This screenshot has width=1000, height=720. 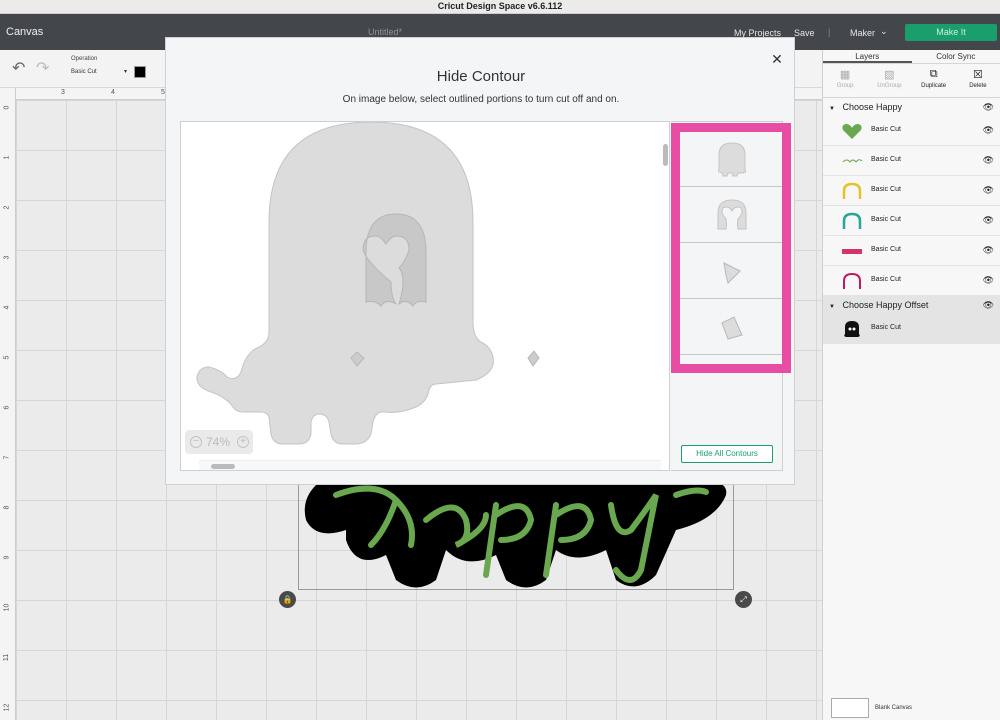 I want to click on zoom-control: − 74% +, so click(x=219, y=442).